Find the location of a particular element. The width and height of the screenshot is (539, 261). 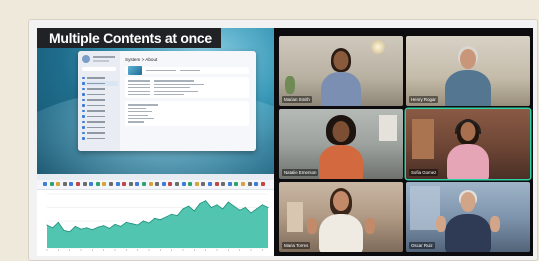

related-card is located at coordinates (187, 113).